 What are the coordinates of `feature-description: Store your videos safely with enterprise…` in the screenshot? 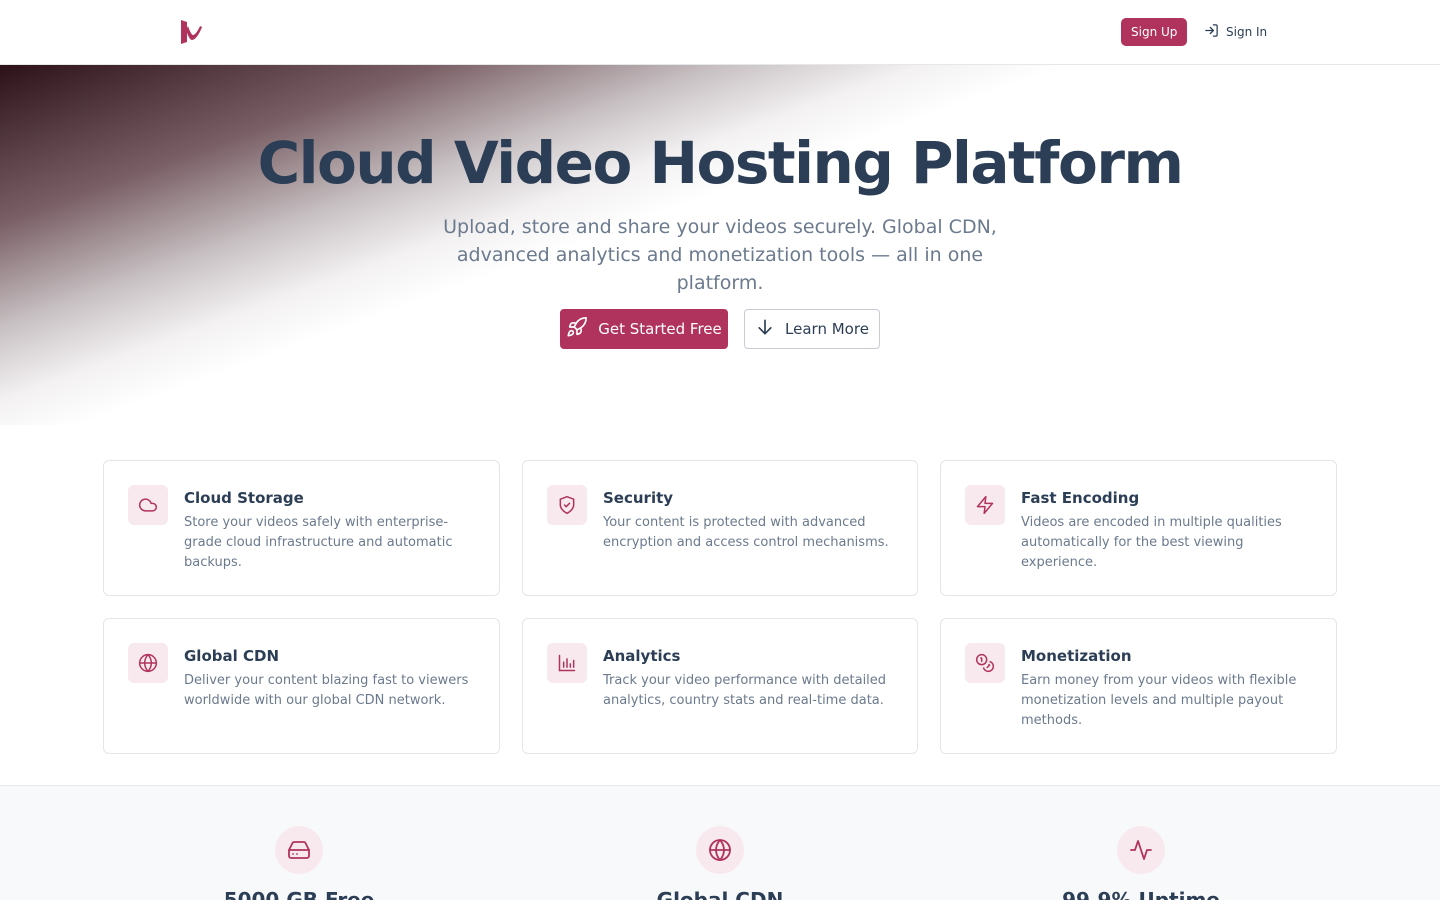 It's located at (318, 542).